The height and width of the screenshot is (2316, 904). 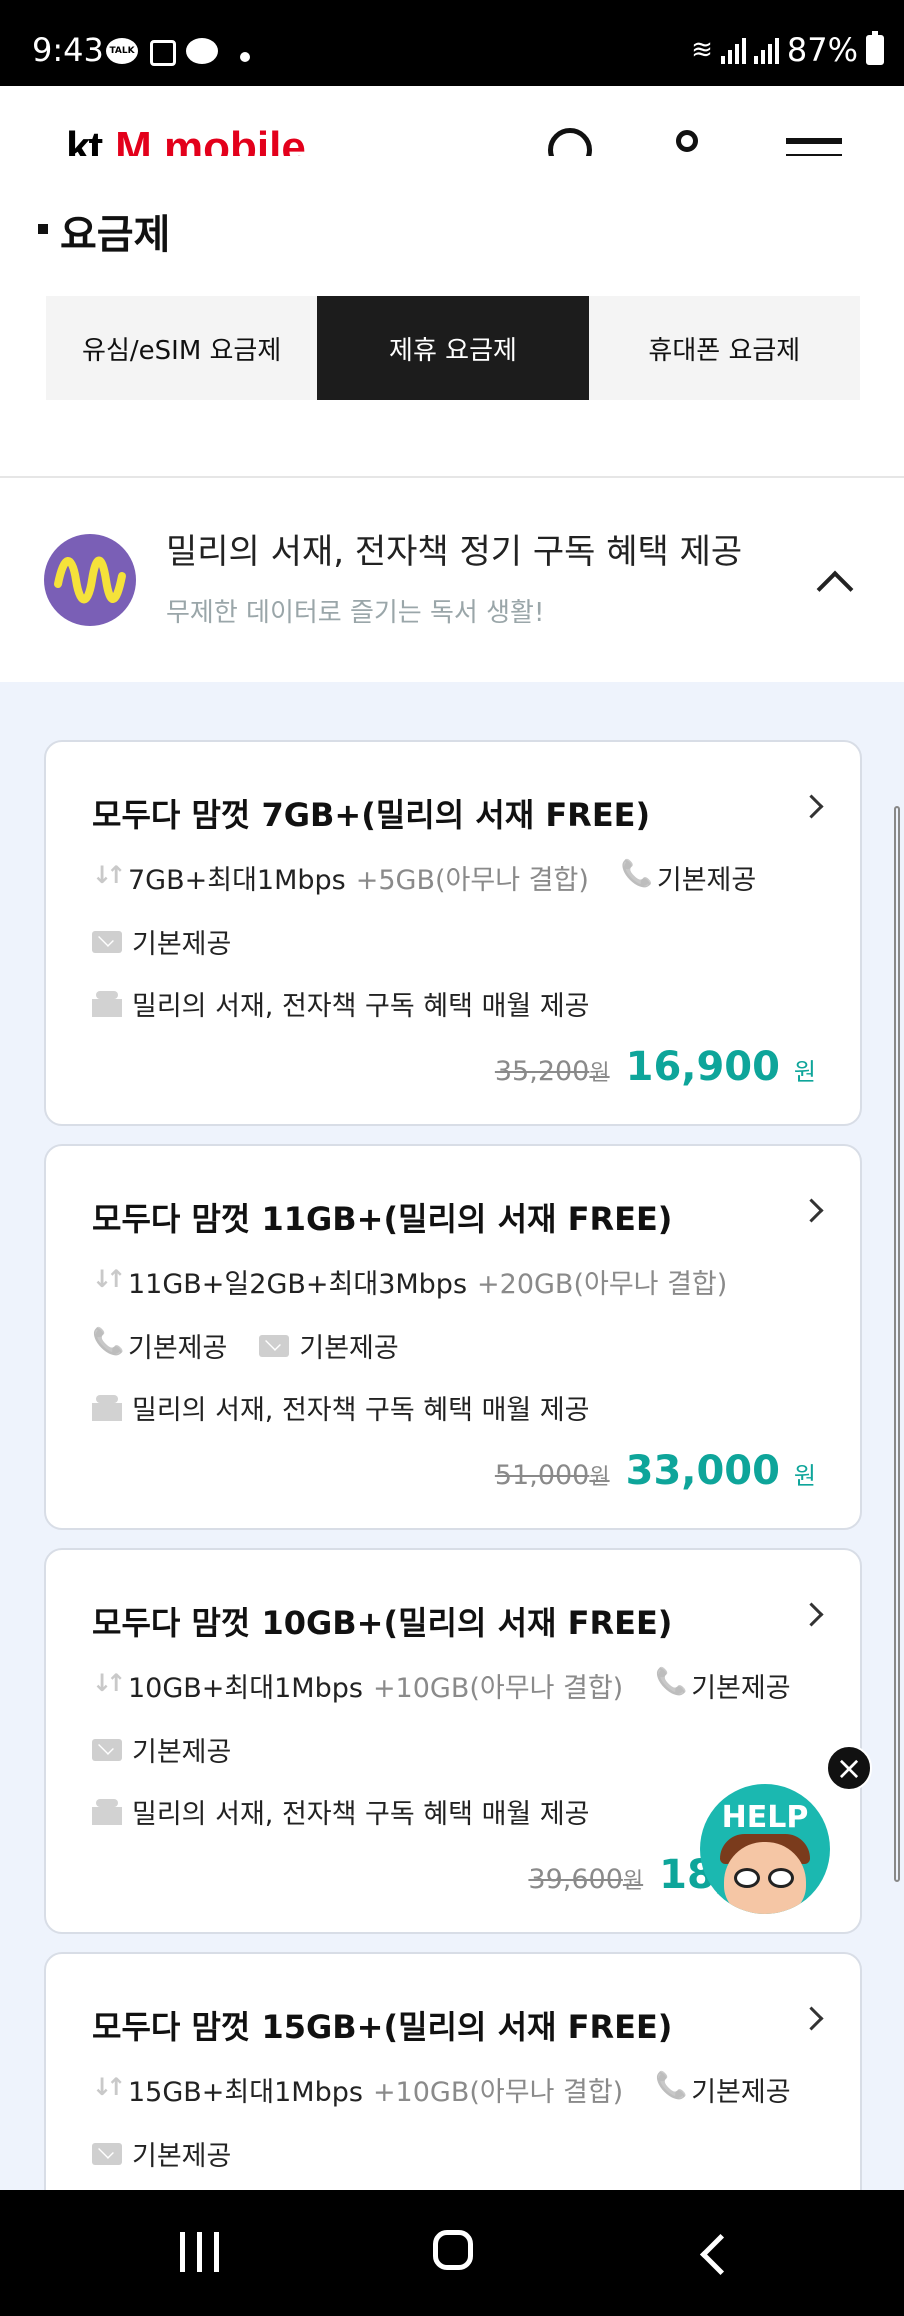 What do you see at coordinates (453, 2250) in the screenshot?
I see `home-icon` at bounding box center [453, 2250].